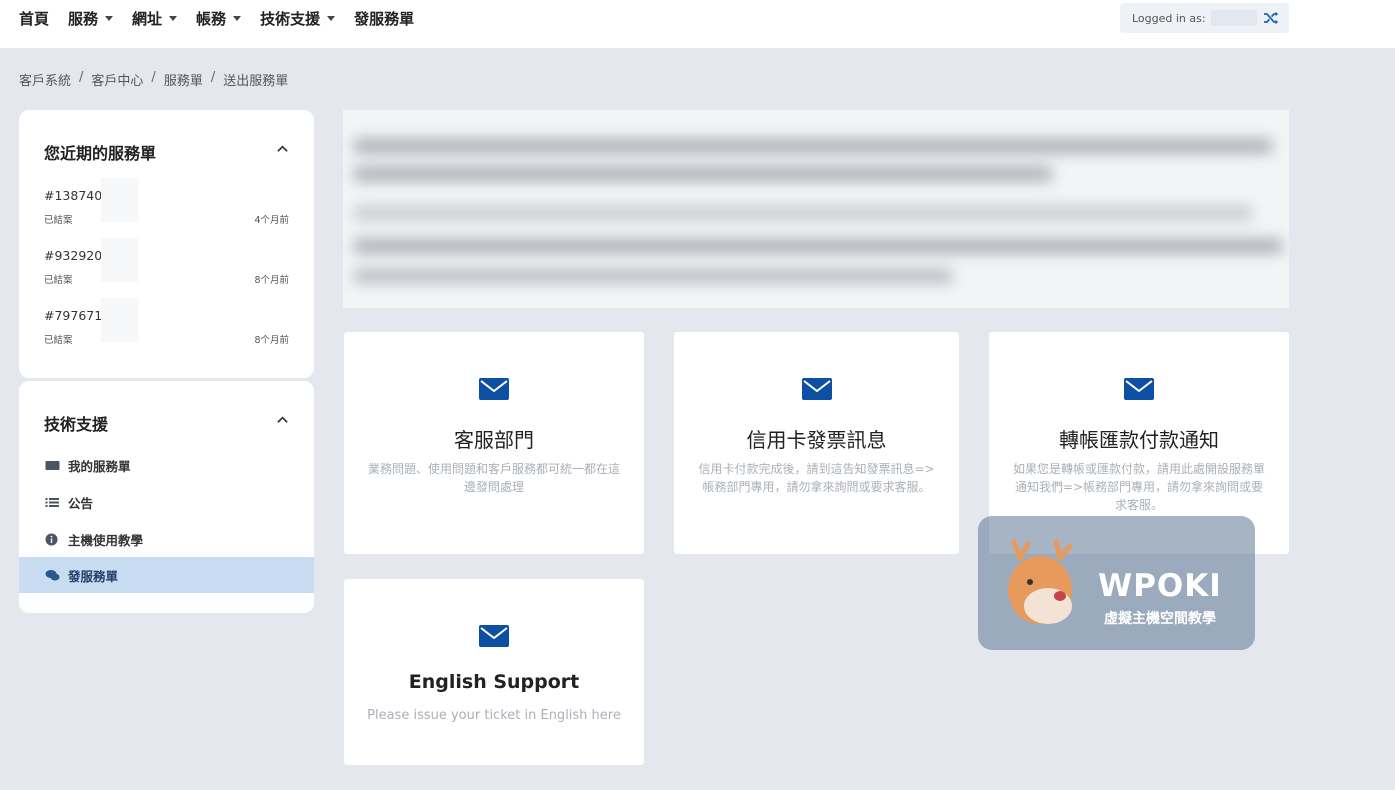 The width and height of the screenshot is (1395, 790). I want to click on nav-label: 網址, so click(147, 19).